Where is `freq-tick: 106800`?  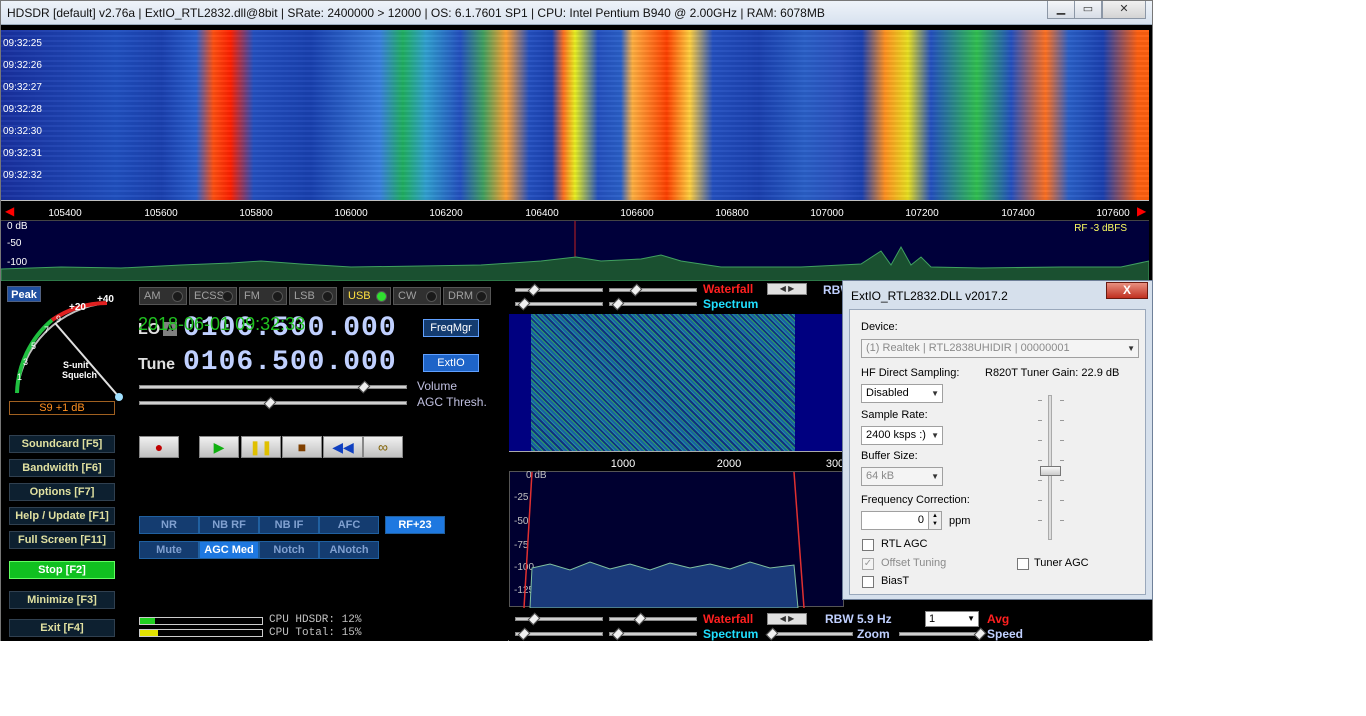 freq-tick: 106800 is located at coordinates (732, 213).